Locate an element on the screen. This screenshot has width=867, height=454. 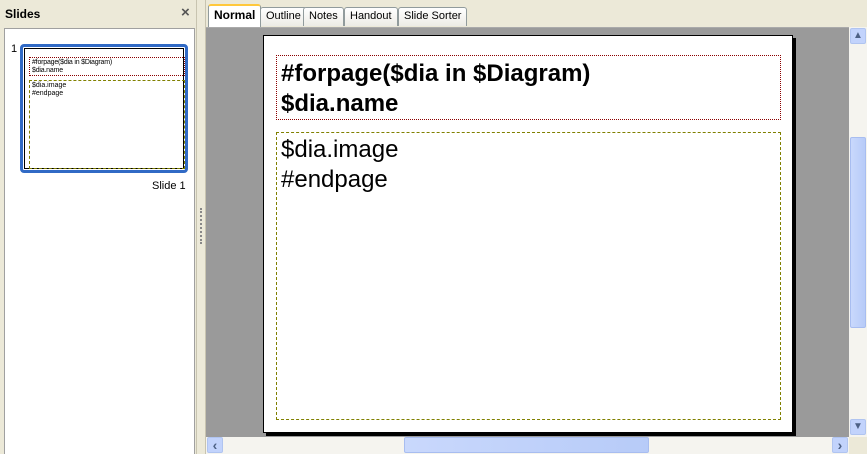
slide-label: Slide 1 is located at coordinates (169, 186).